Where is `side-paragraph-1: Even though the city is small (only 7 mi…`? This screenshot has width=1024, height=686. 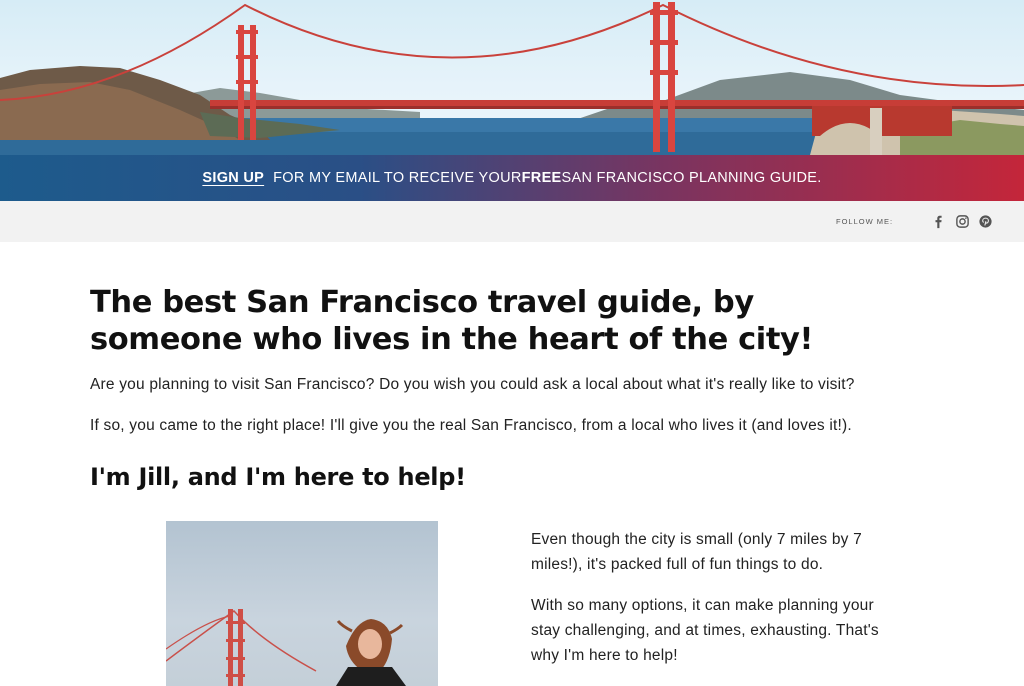
side-paragraph-1: Even though the city is small (only 7 mi… is located at coordinates (696, 552).